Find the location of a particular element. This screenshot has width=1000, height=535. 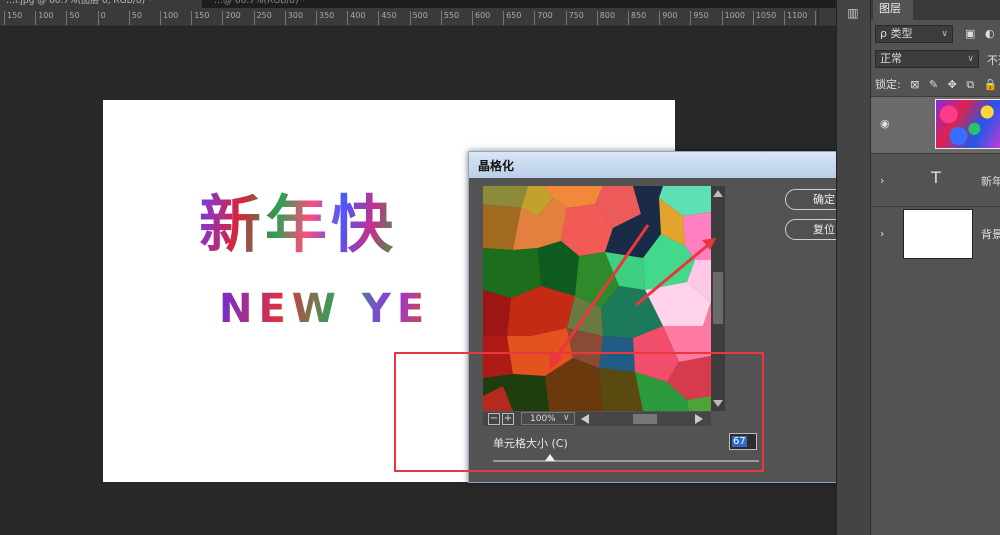

tab-layers: 图层 is located at coordinates (893, 10).